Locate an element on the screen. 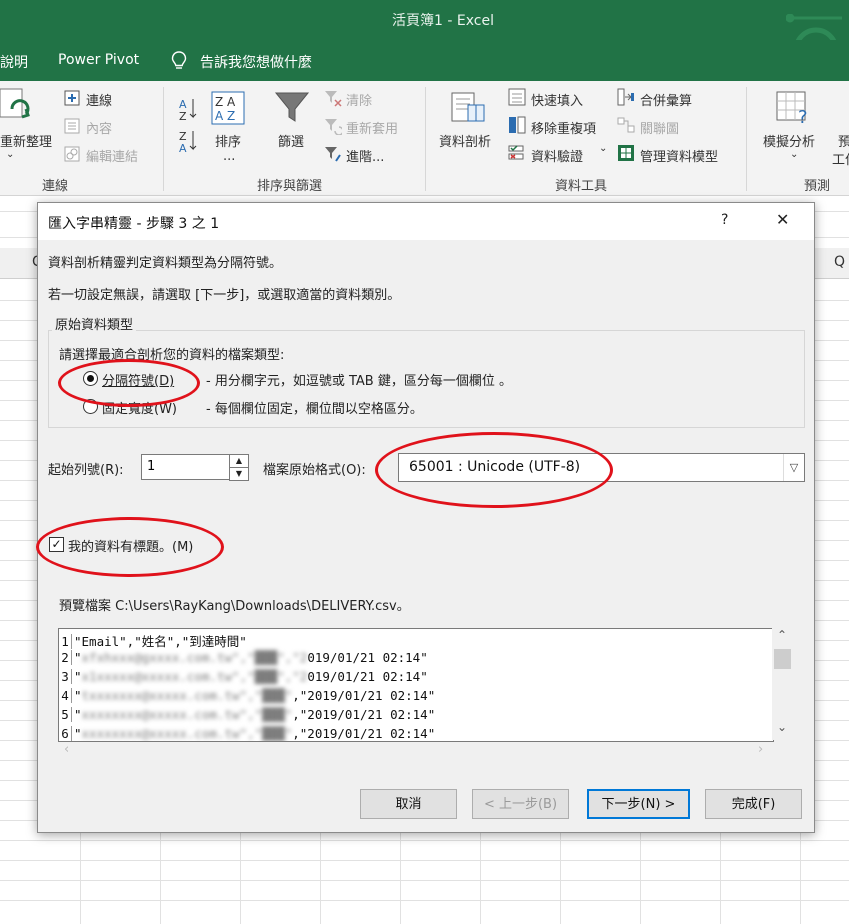 This screenshot has height=924, width=849. start-row-input is located at coordinates (187, 466).